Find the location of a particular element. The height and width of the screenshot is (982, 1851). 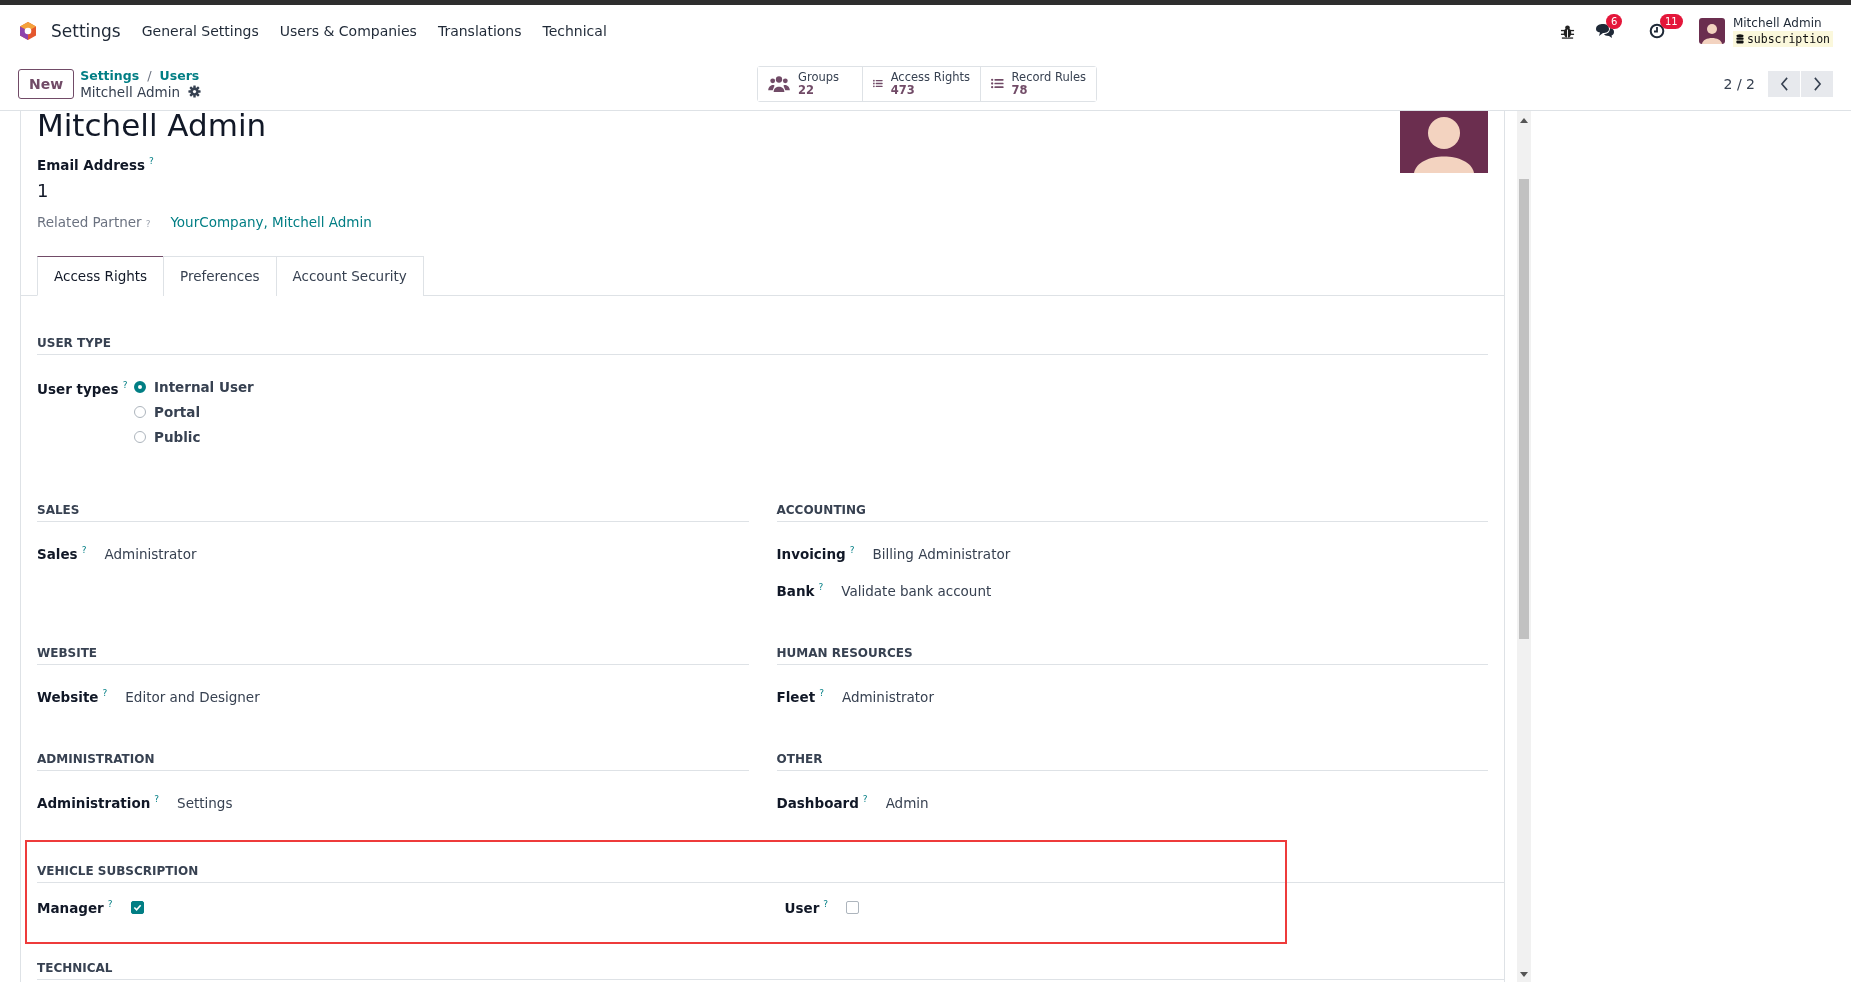

scrollbar is located at coordinates (1524, 546).